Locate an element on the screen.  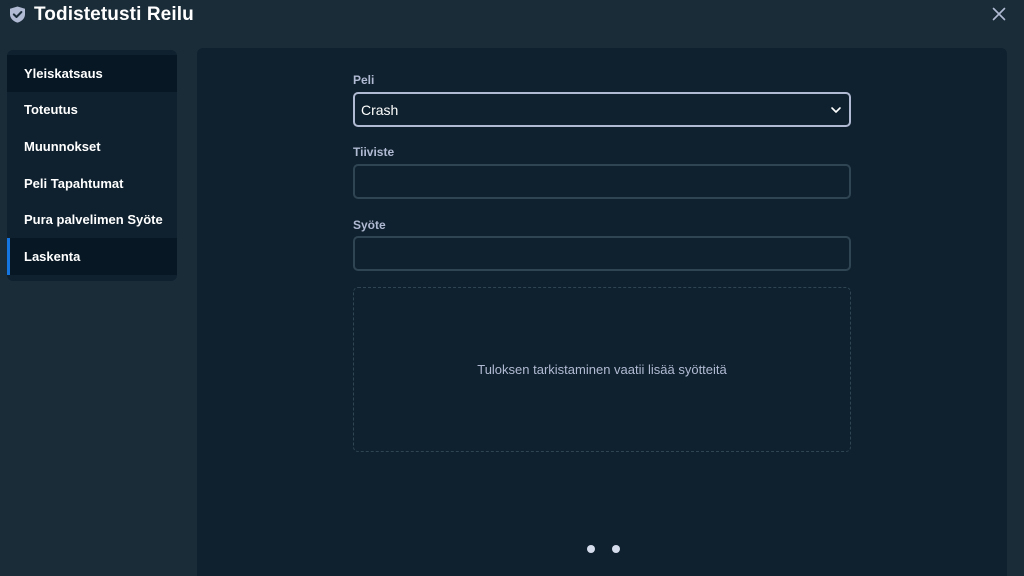
sidebar-item-label: Yleiskatsaus is located at coordinates (63, 73).